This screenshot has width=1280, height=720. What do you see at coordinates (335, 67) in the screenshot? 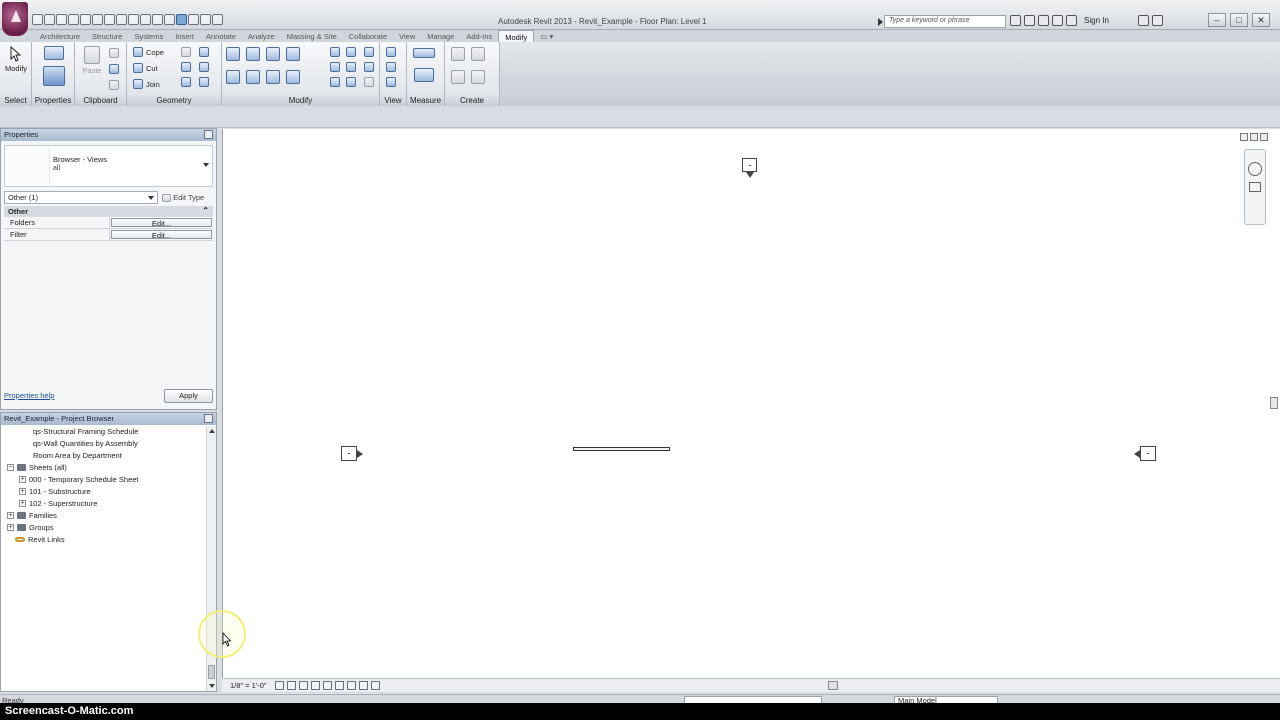
I see `array-icon` at bounding box center [335, 67].